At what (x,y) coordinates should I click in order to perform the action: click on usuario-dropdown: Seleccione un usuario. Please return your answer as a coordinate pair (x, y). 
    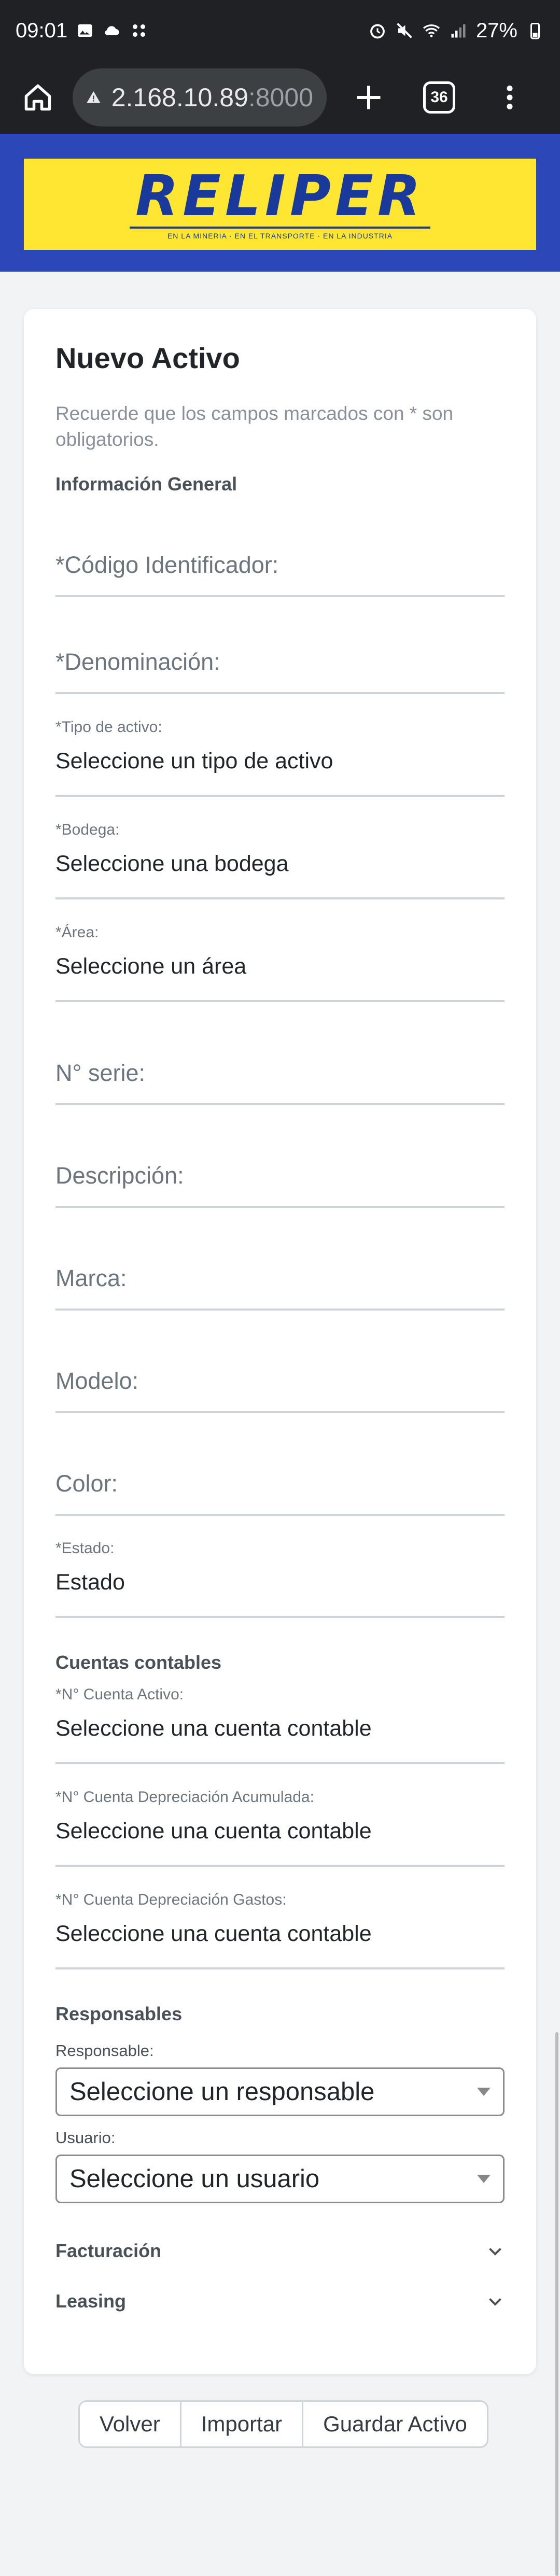
    Looking at the image, I should click on (280, 2179).